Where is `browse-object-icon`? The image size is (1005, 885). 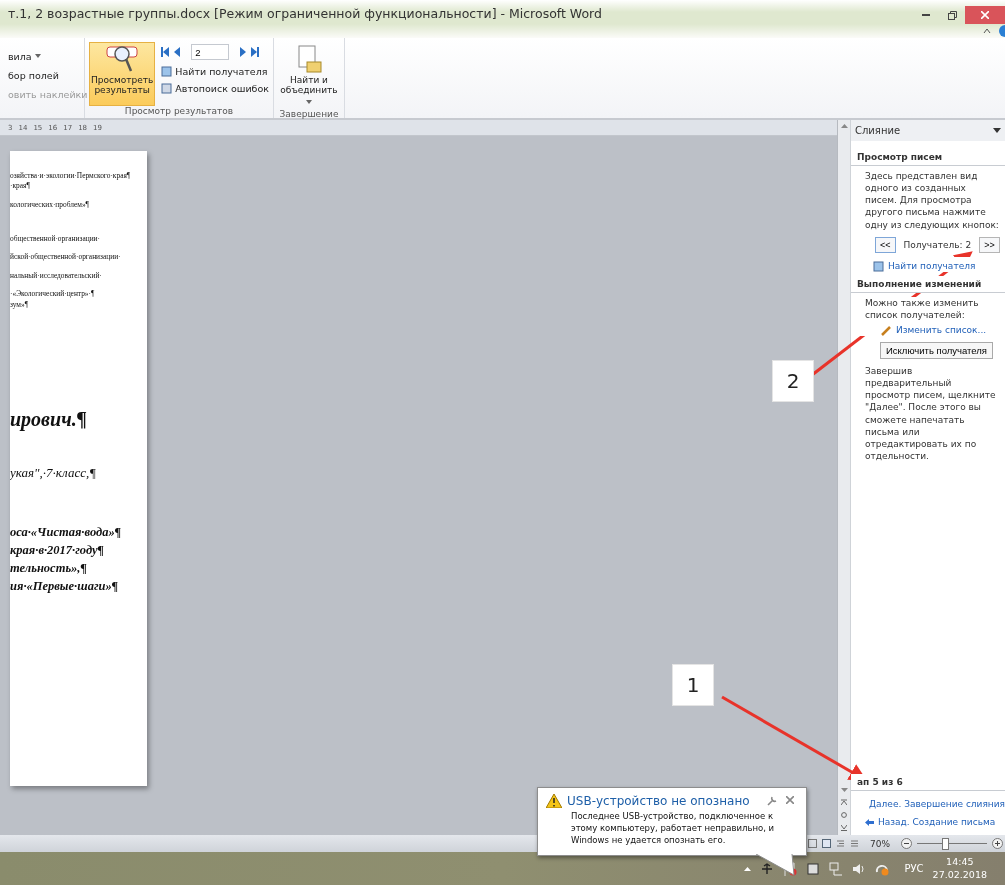
browse-object-icon is located at coordinates (844, 815).